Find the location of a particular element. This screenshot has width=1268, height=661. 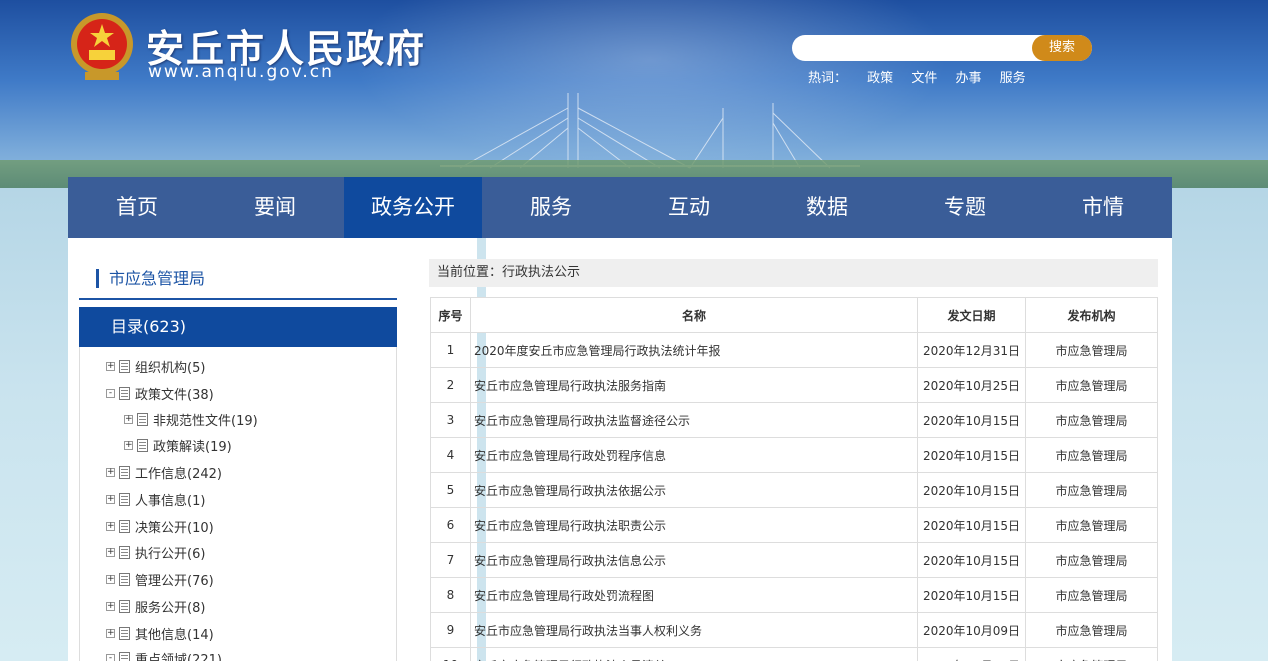

table-row: 2 安丘市应急管理局行政执法服务指南 2020年10月25日 市应急管理局 is located at coordinates (794, 385).